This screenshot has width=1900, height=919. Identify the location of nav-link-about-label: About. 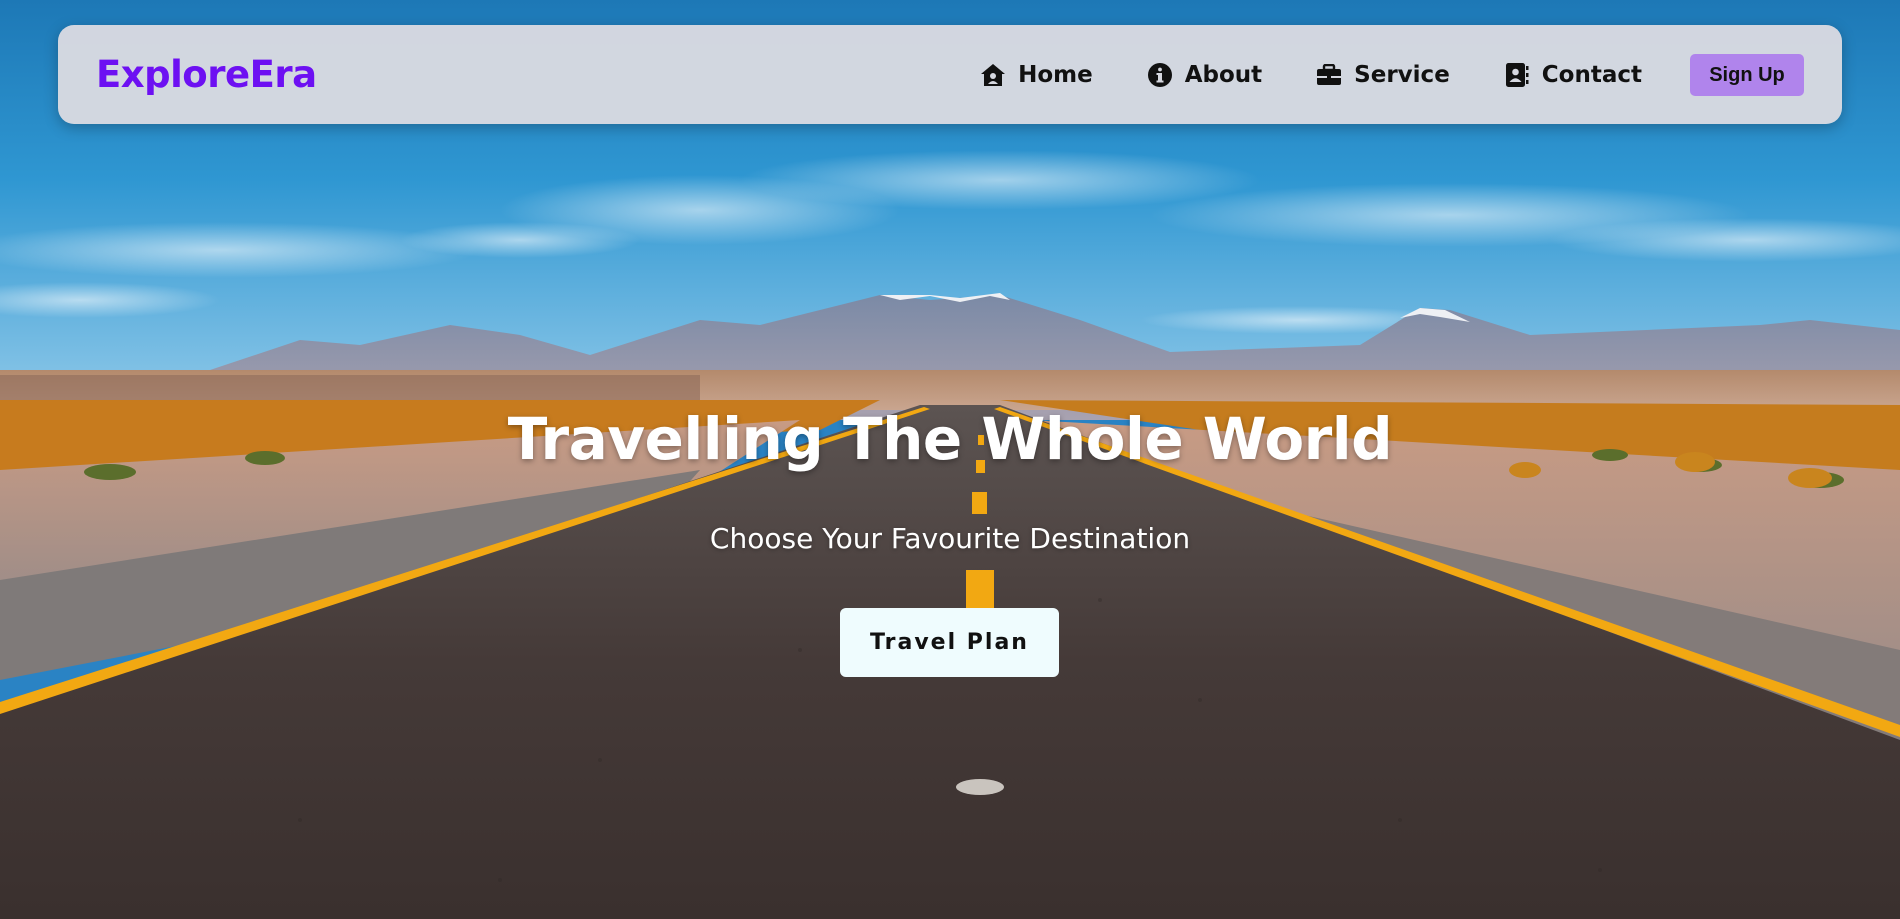
(1223, 74).